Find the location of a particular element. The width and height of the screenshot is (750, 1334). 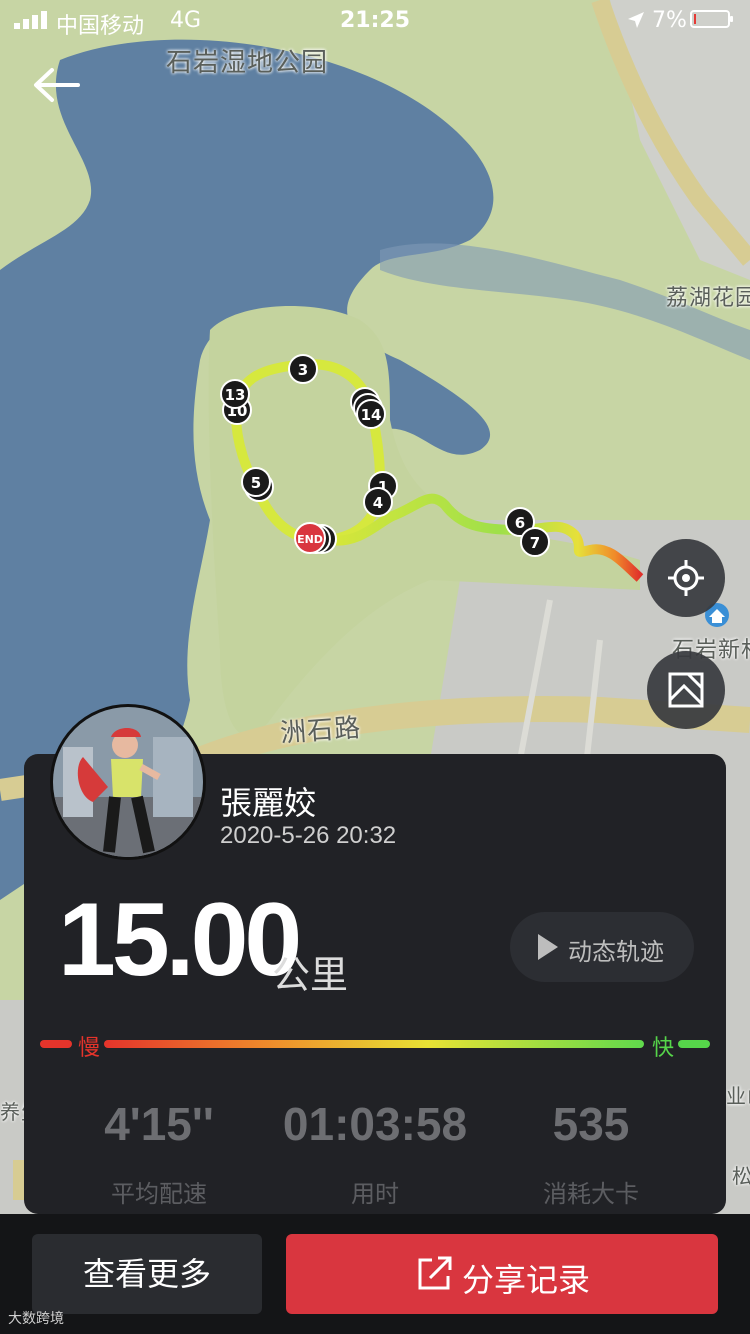

map-layer-icon is located at coordinates (686, 690).